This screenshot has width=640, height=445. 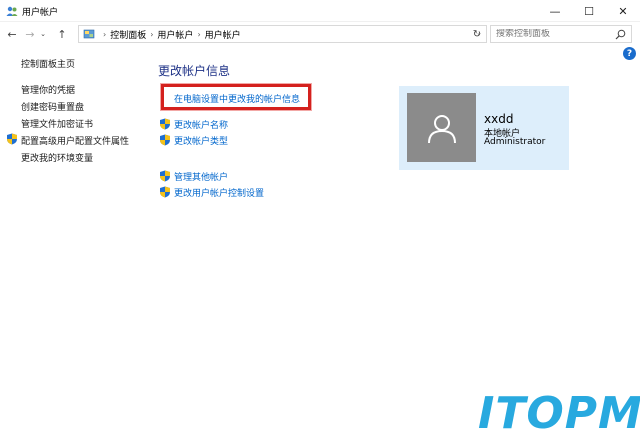 I want to click on up-button: ↑, so click(x=62, y=34).